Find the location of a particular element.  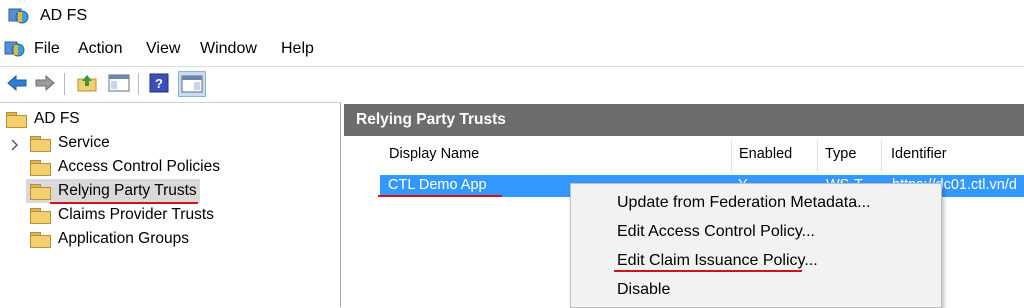

results-pane-title: Relying Party Trusts is located at coordinates (431, 119).